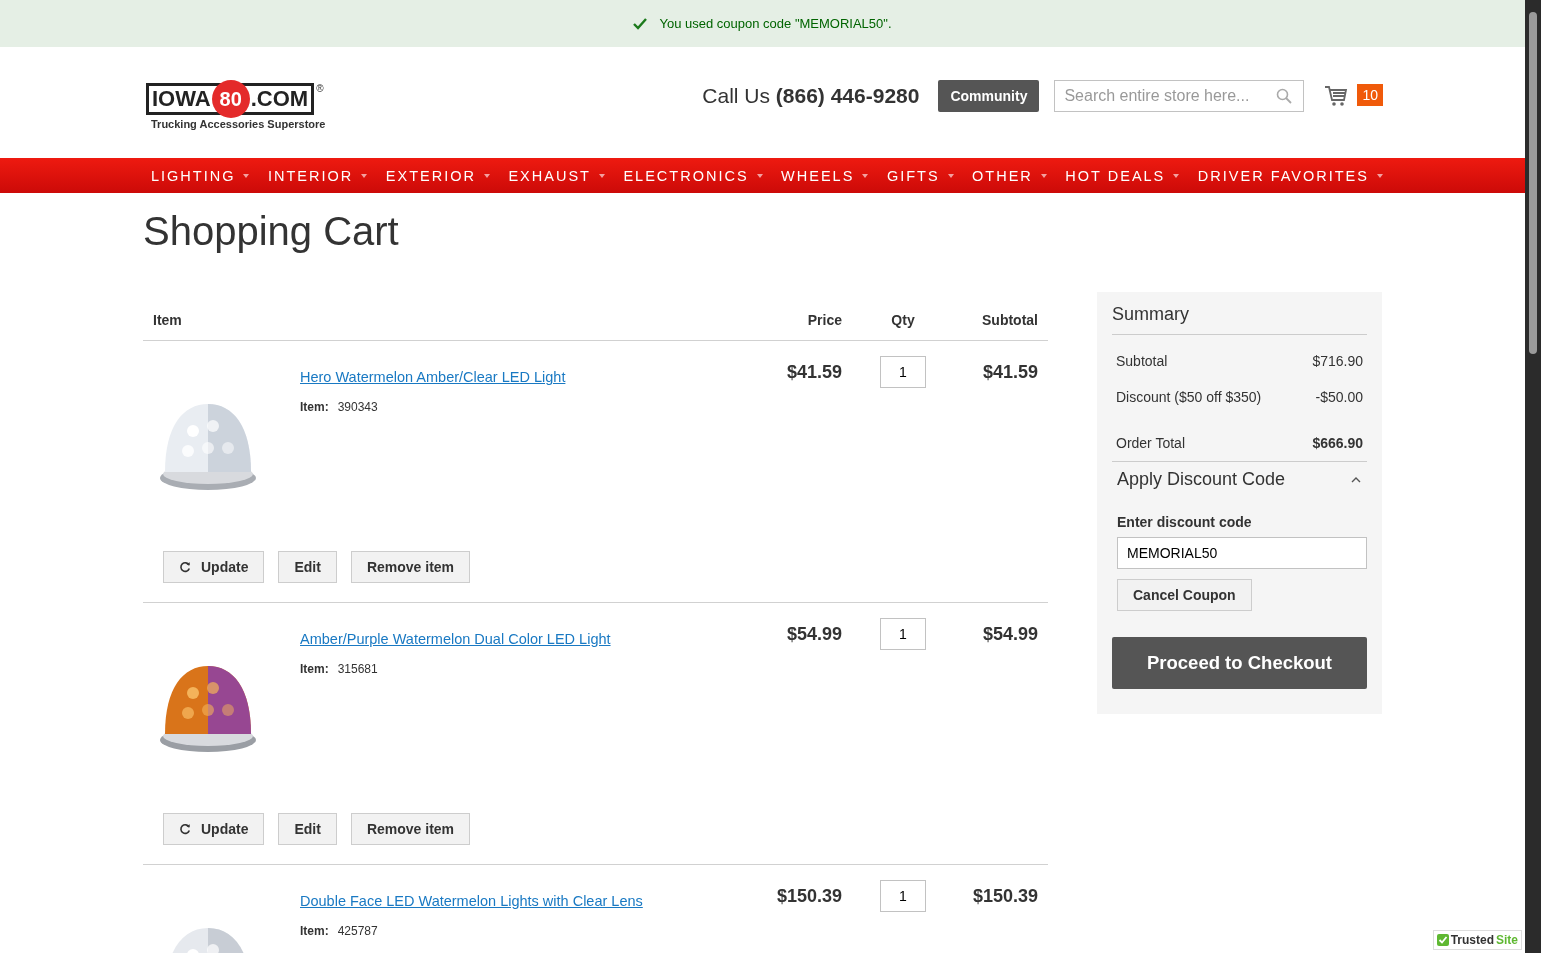 This screenshot has height=953, width=1541. I want to click on product-link: Amber/Purple Watermelon Dual Color LED Light, so click(455, 639).